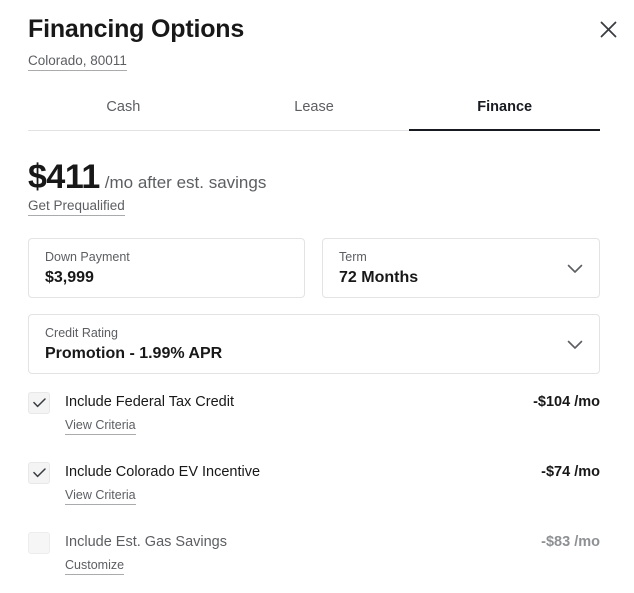 The height and width of the screenshot is (593, 634). I want to click on tab-finance: Finance, so click(505, 115).